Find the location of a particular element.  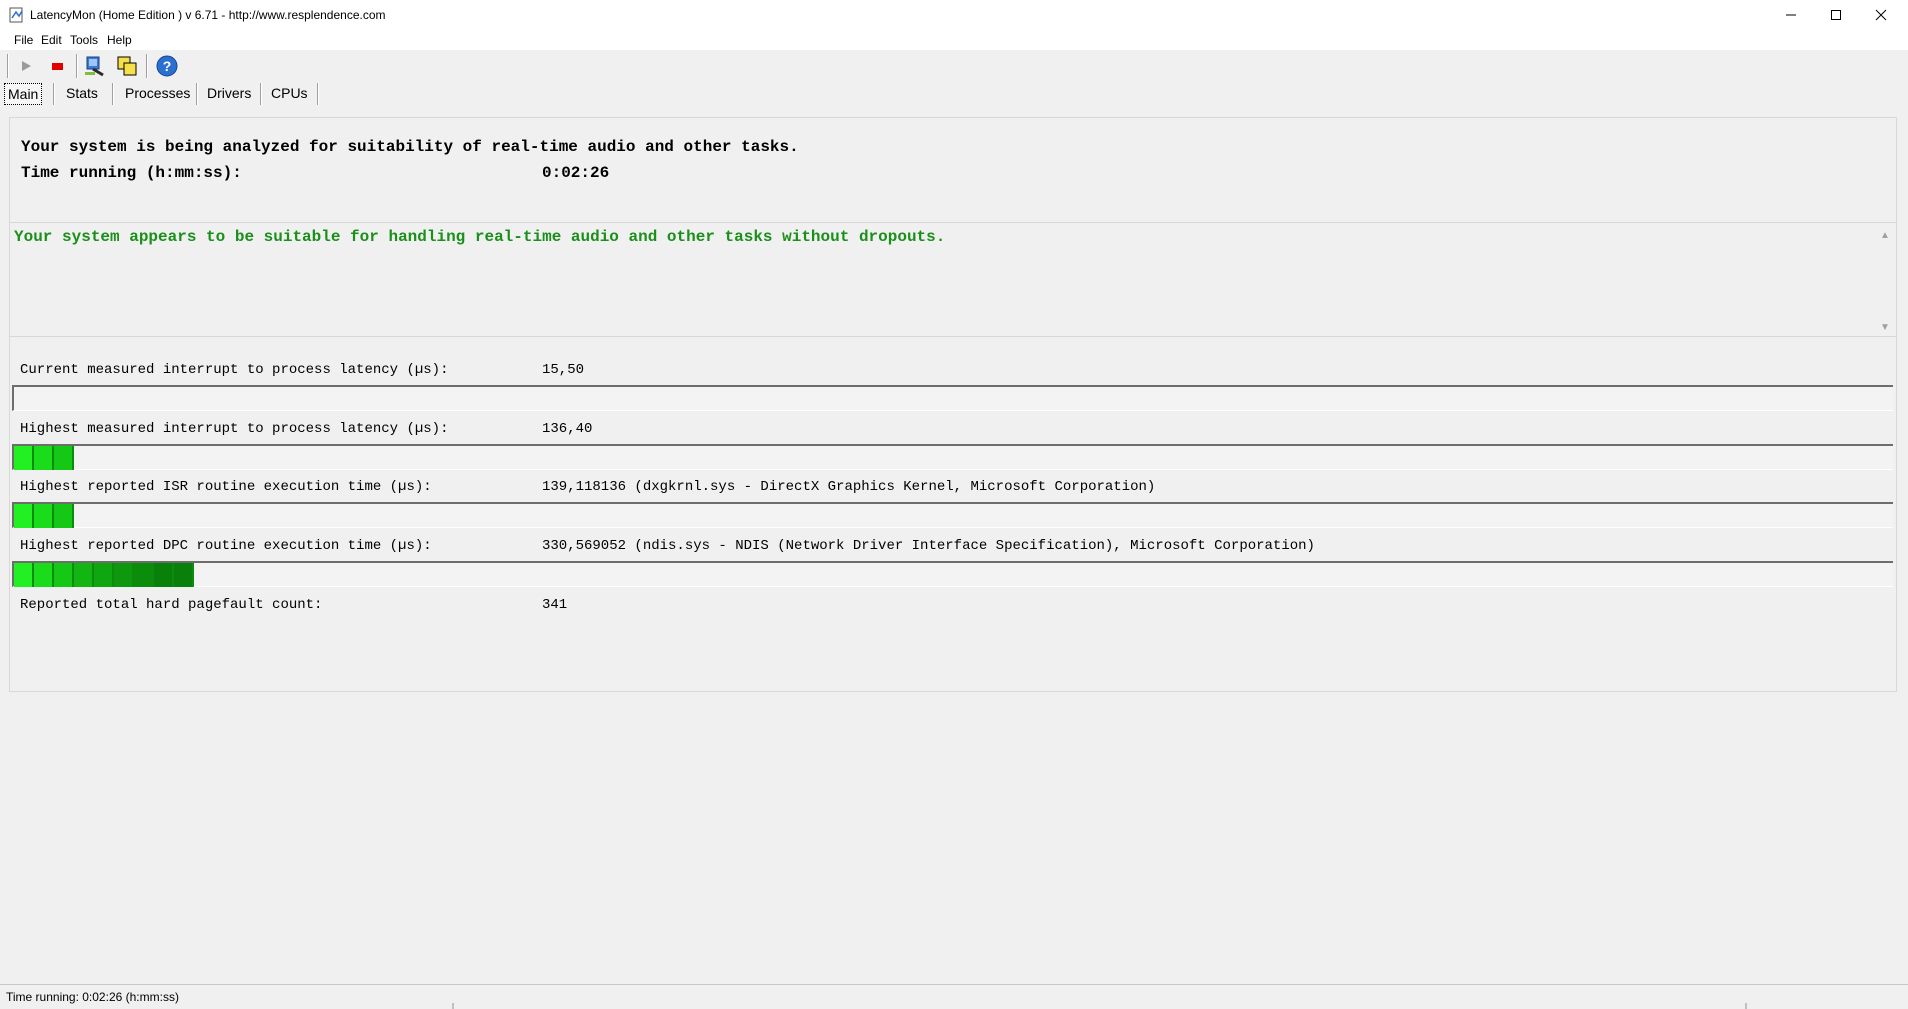

play-icon is located at coordinates (26, 66).